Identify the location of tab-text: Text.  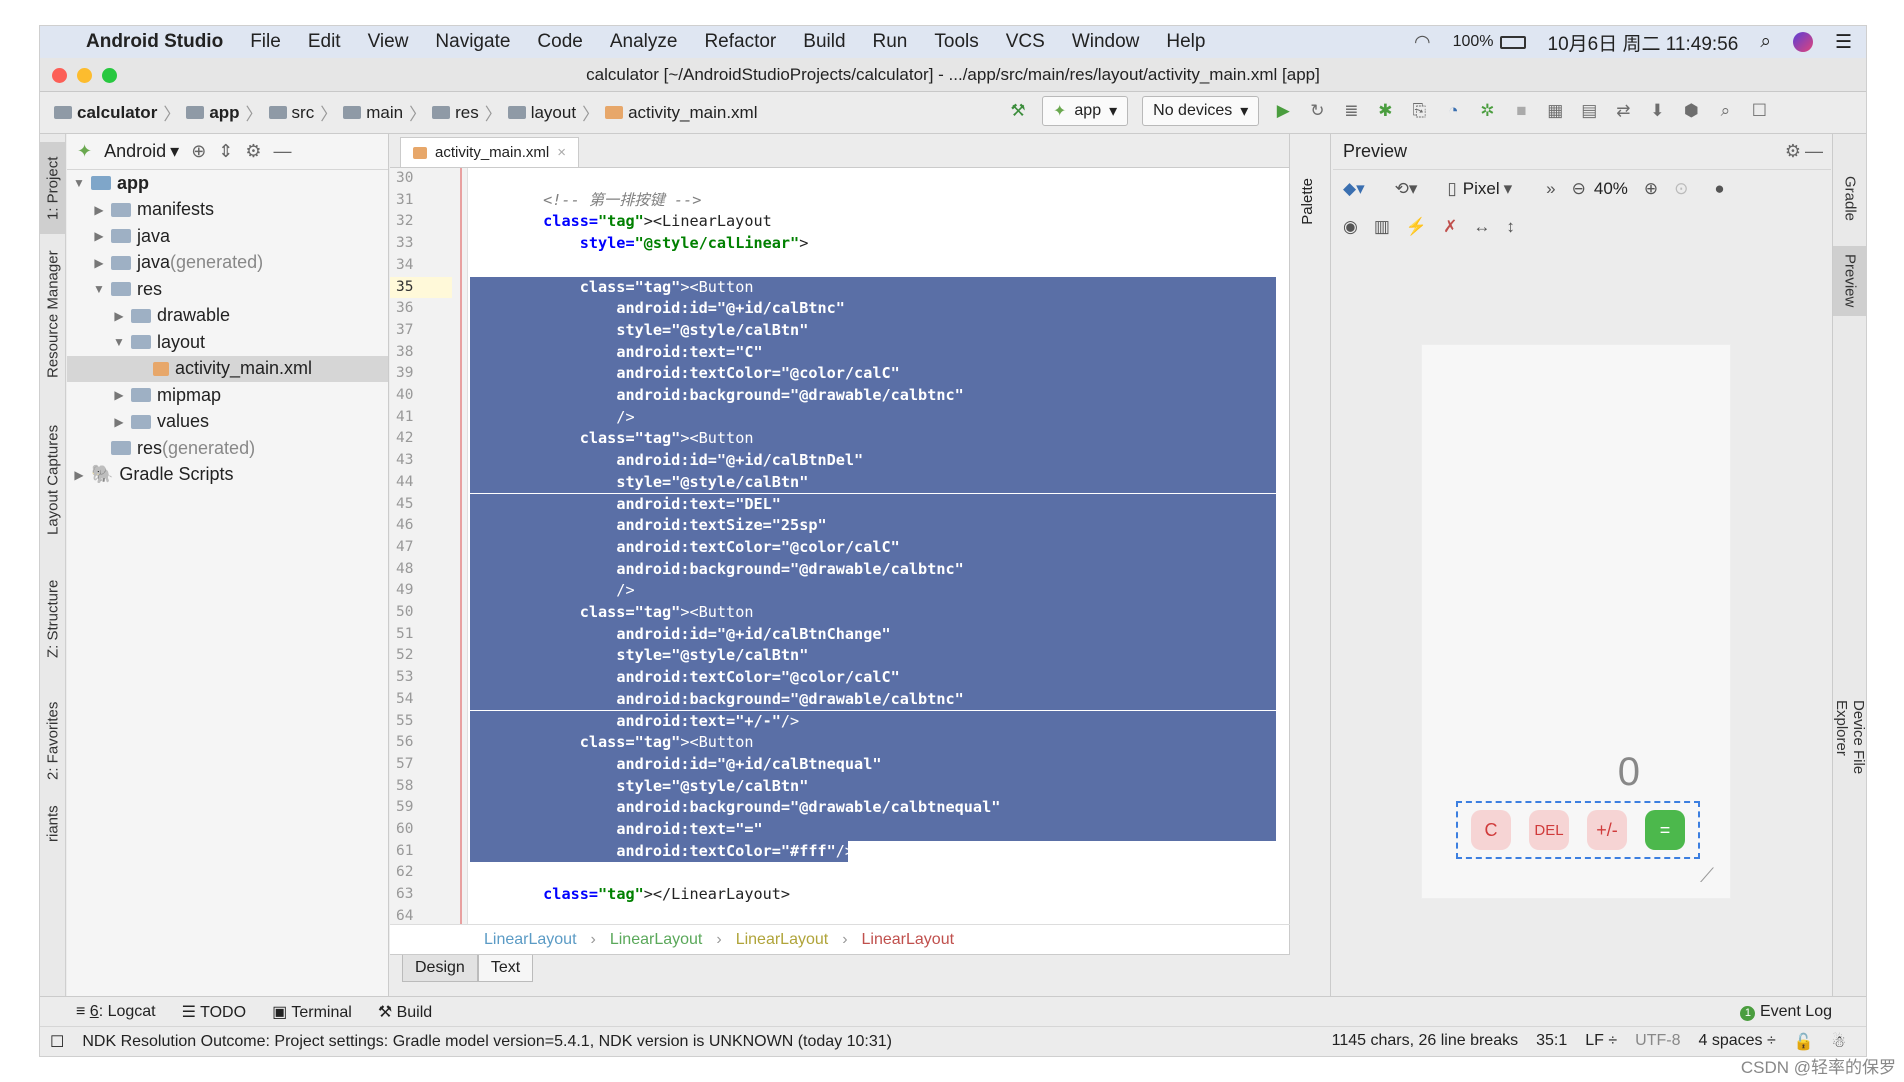
(505, 968).